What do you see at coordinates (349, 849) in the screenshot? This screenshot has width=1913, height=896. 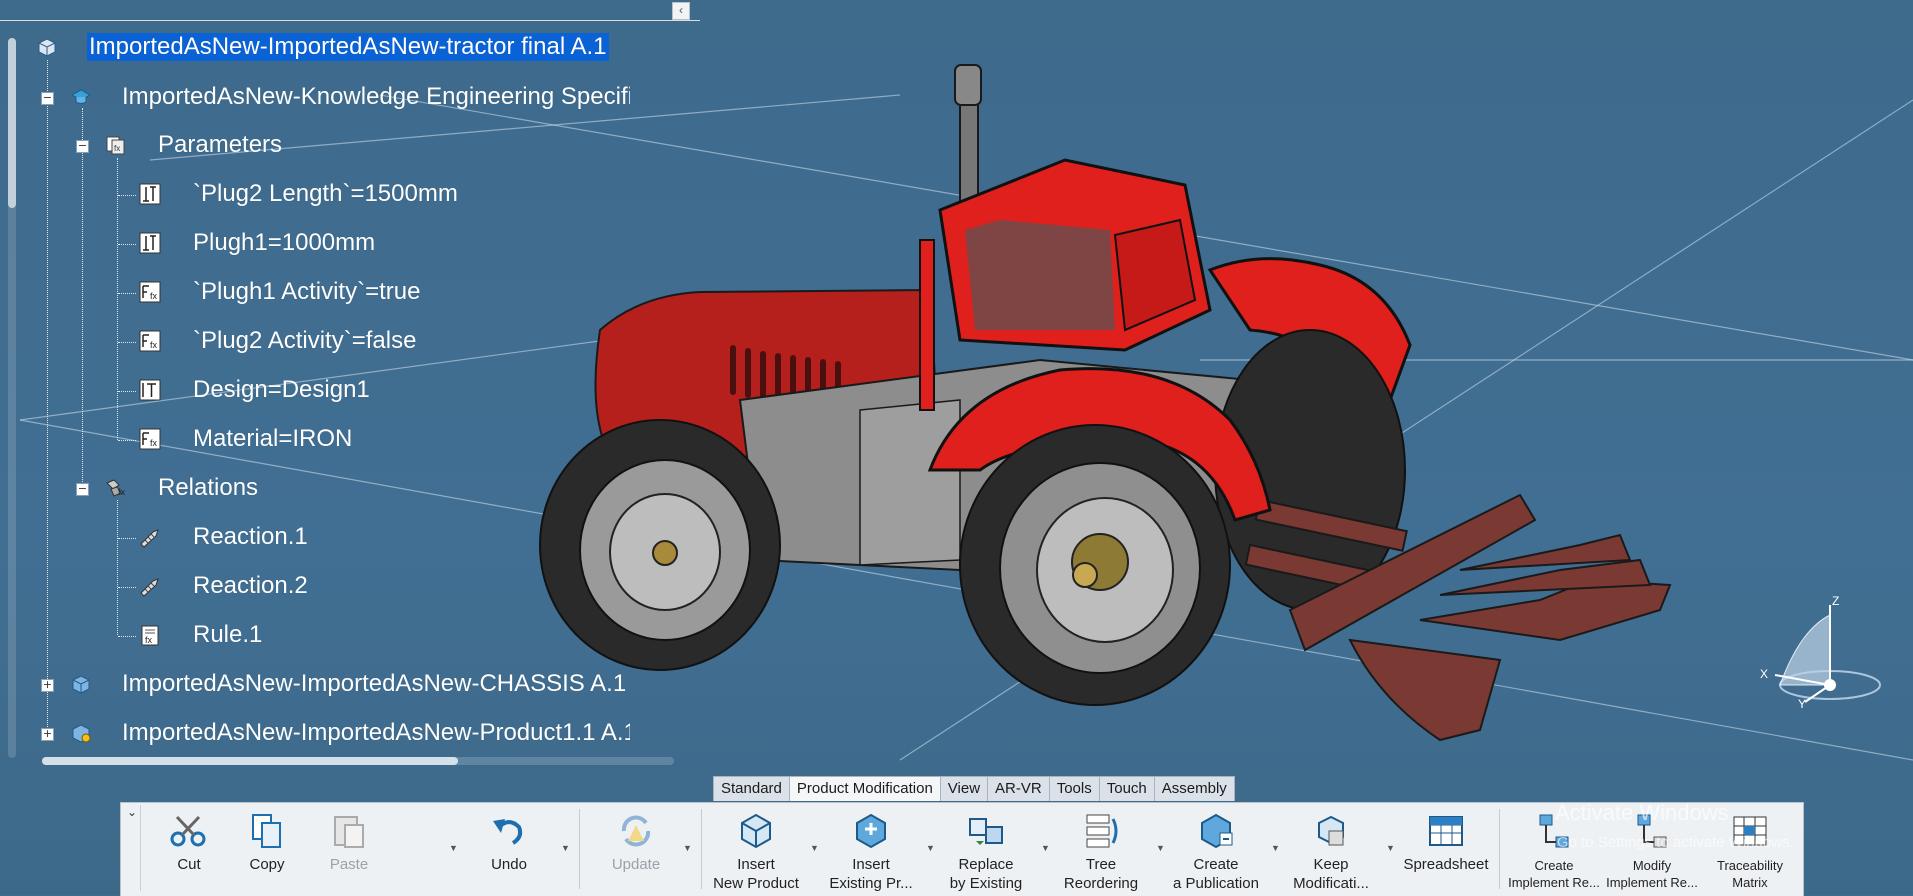 I see `paste-button: Paste` at bounding box center [349, 849].